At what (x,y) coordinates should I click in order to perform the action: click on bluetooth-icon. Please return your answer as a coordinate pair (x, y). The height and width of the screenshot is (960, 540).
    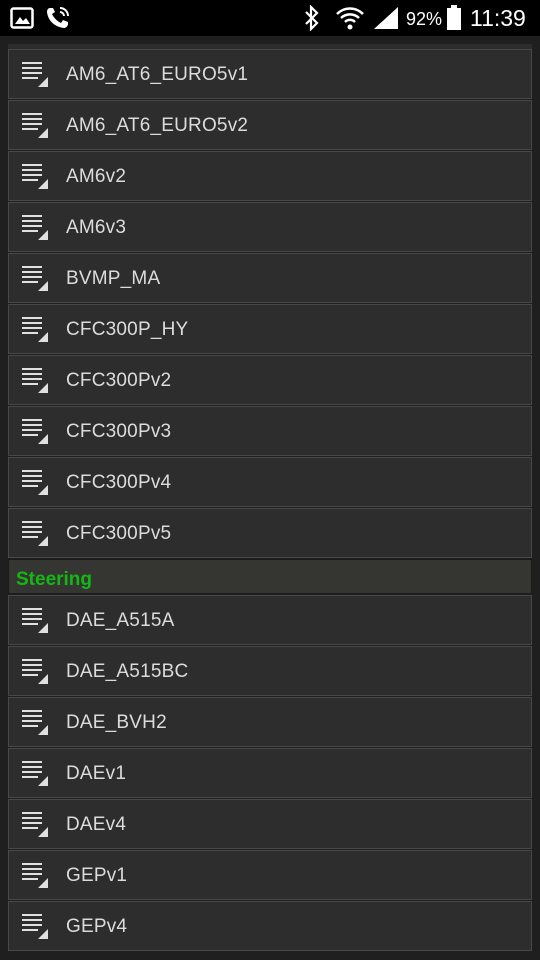
    Looking at the image, I should click on (312, 20).